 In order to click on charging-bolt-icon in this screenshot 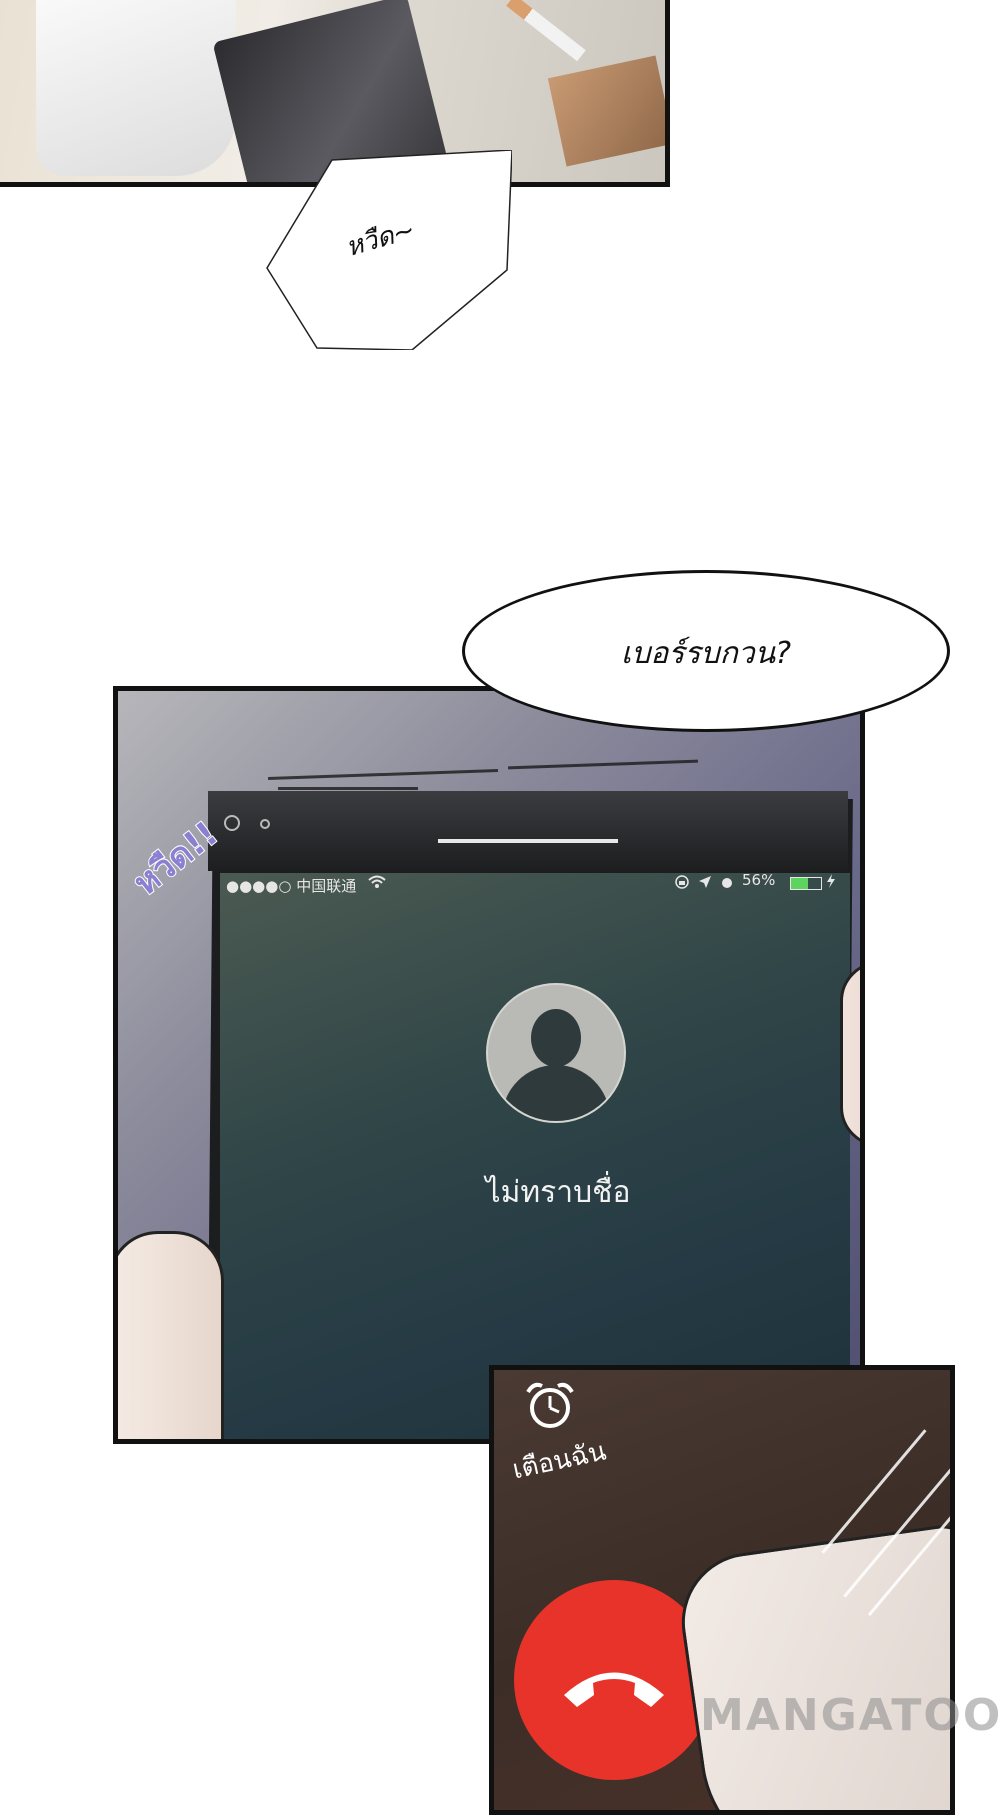, I will do `click(831, 881)`.